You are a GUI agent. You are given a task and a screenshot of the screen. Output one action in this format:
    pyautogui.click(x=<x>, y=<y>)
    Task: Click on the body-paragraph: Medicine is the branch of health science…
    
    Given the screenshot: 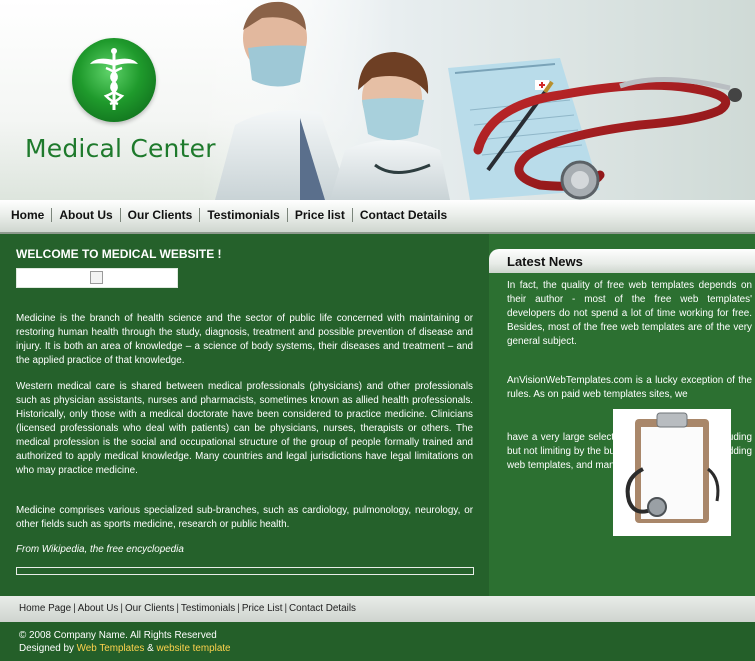 What is the action you would take?
    pyautogui.click(x=244, y=339)
    